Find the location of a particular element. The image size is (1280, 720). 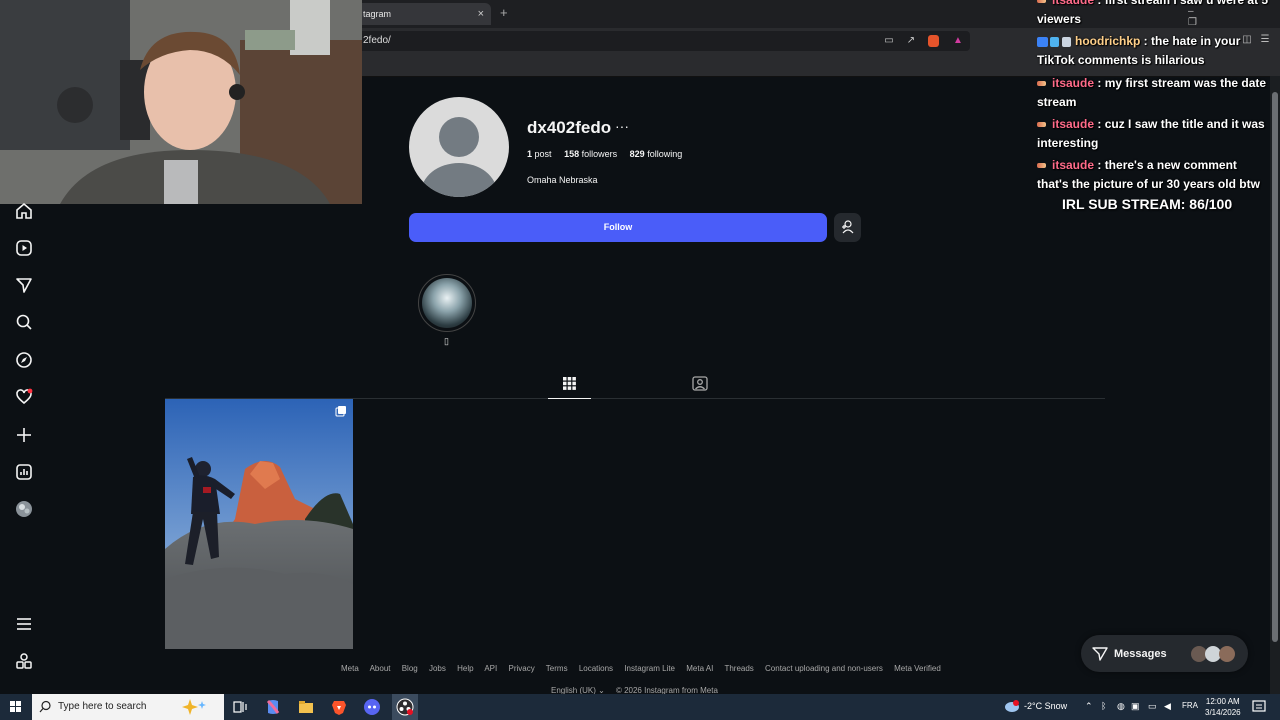

footer-link: Jobs is located at coordinates (437, 668).